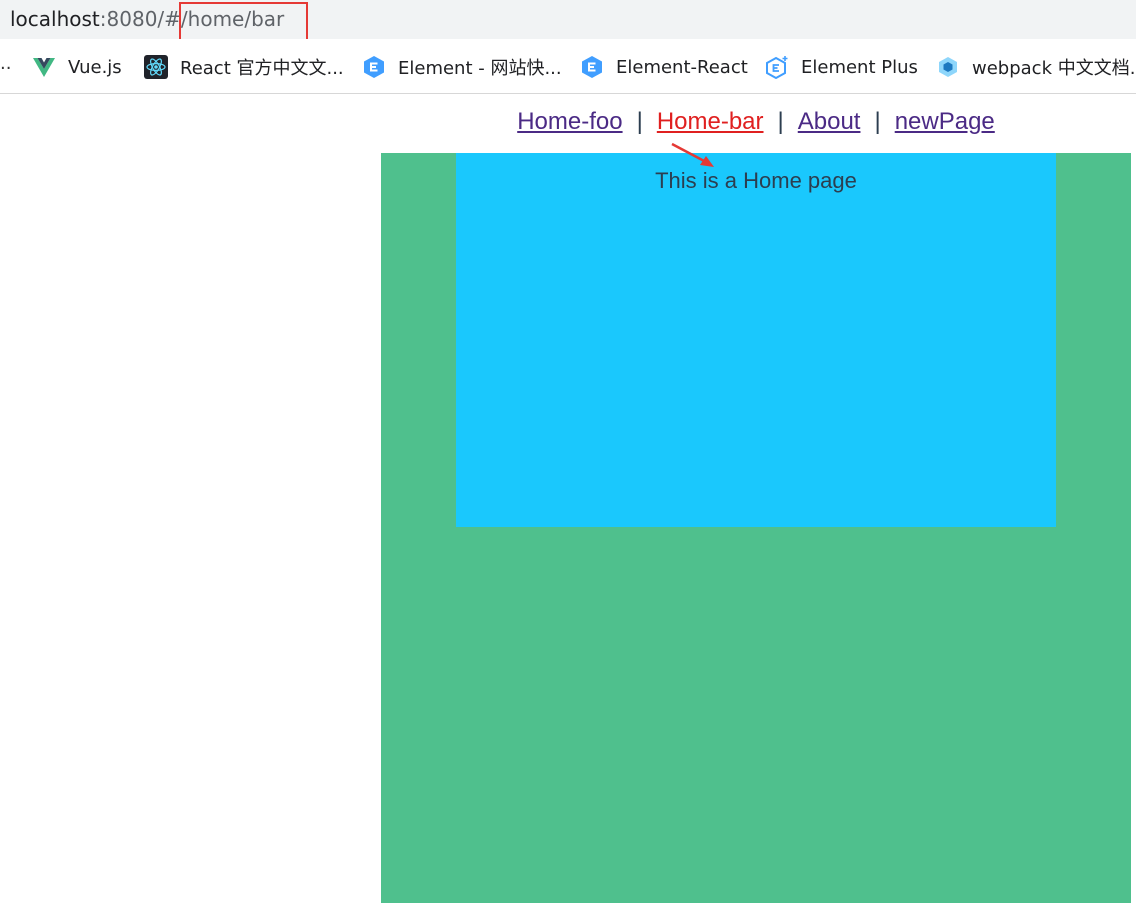  I want to click on element-plus-icon, so click(777, 67).